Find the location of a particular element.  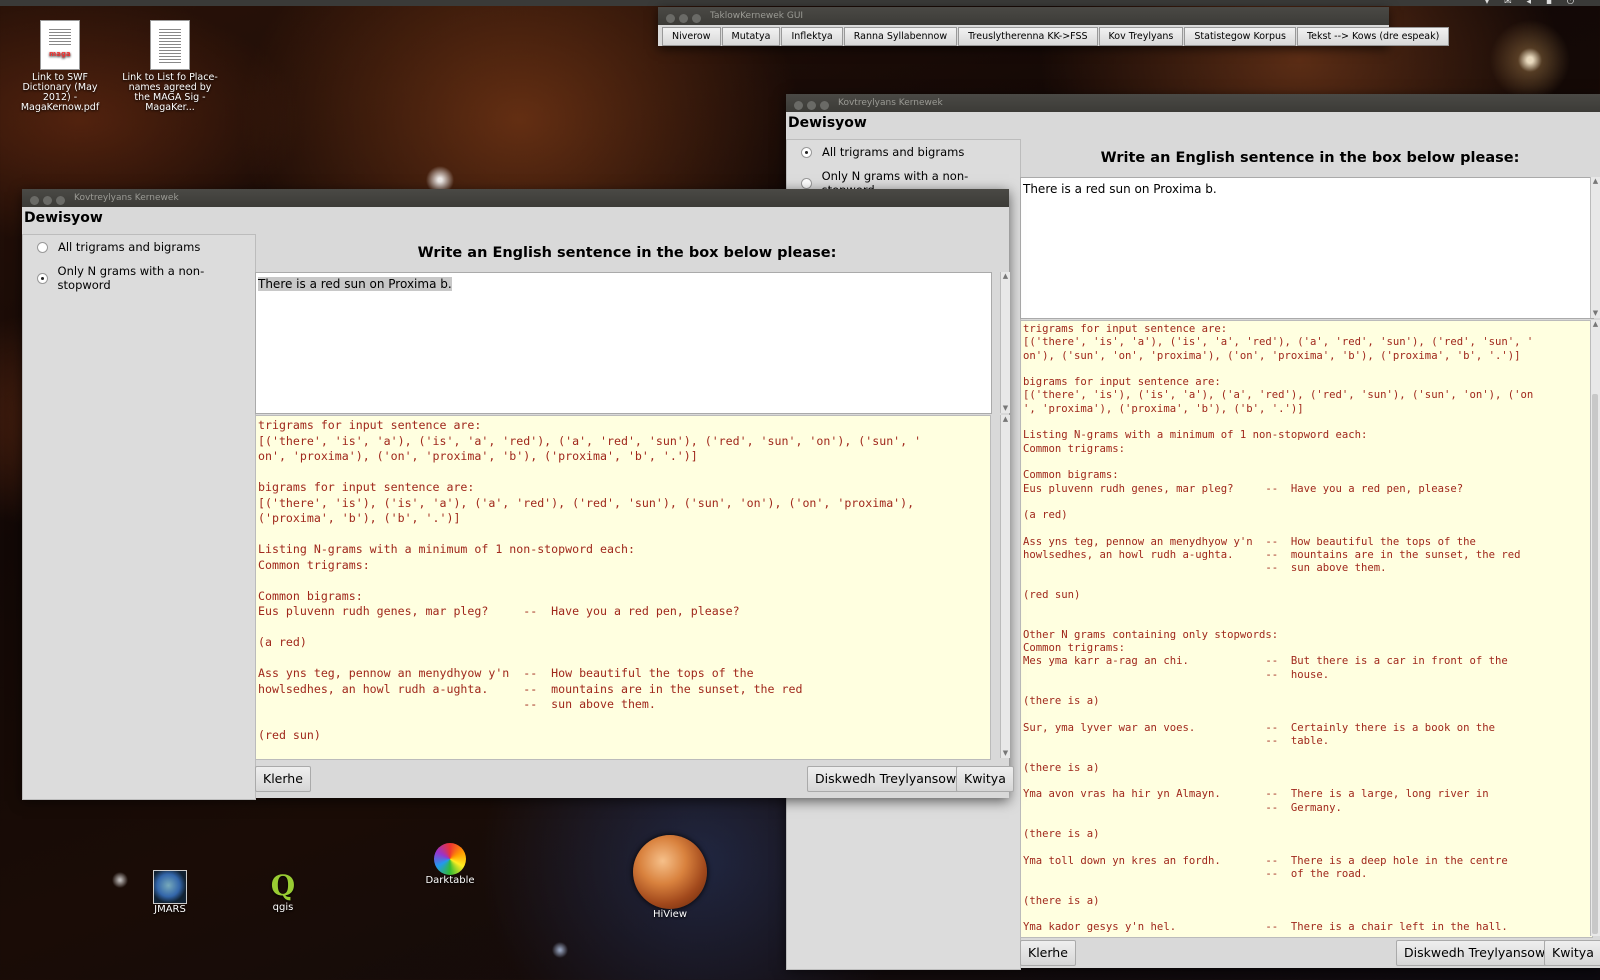

mars-icon is located at coordinates (670, 872).